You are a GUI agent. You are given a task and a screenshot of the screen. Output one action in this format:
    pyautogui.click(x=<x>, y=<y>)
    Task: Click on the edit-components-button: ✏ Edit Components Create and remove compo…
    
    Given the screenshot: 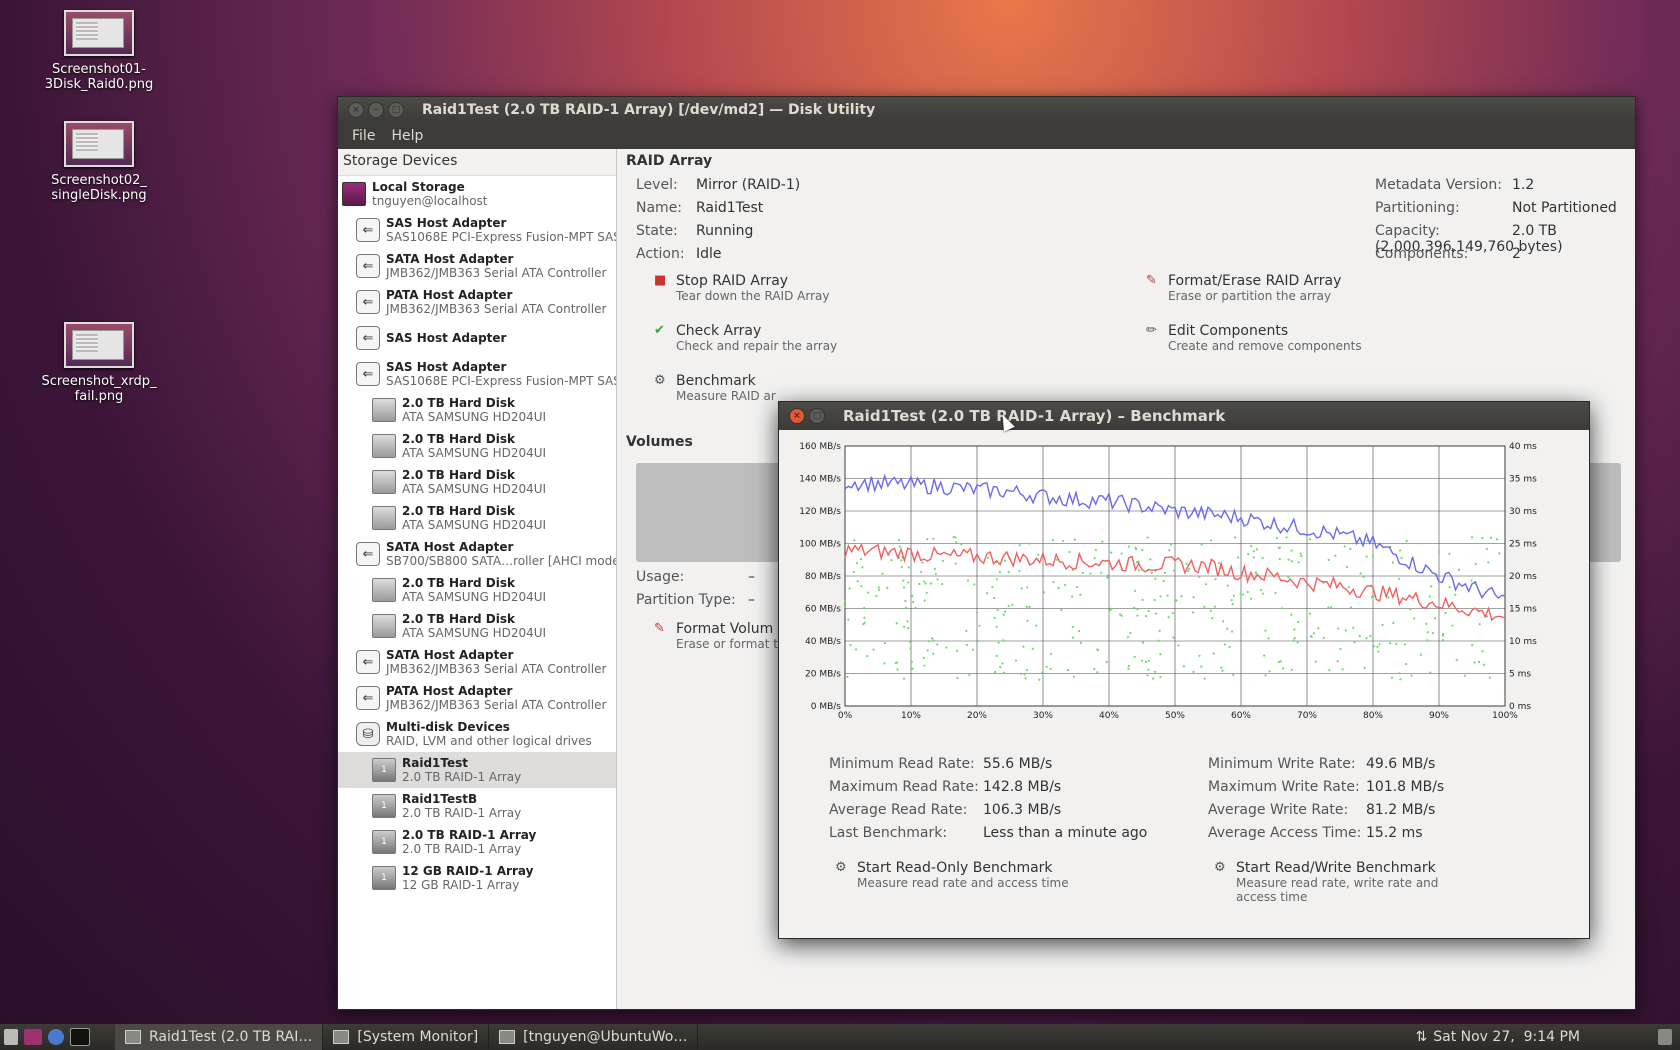 What is the action you would take?
    pyautogui.click(x=1254, y=338)
    